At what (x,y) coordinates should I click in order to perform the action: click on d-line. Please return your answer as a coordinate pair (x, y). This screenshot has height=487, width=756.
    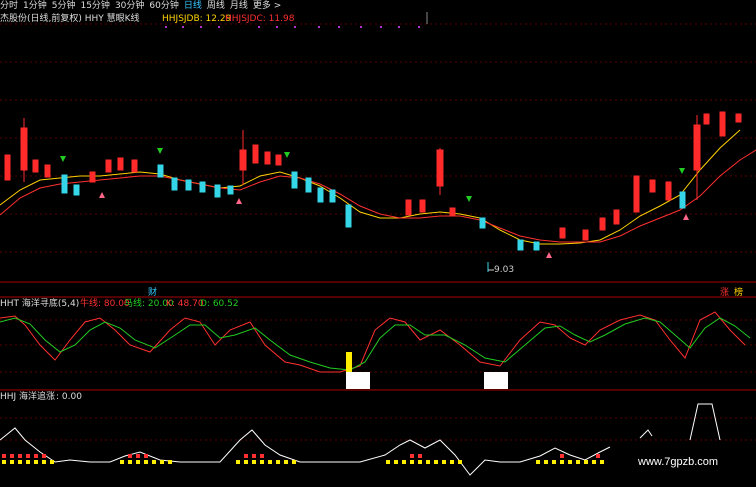
    Looking at the image, I should click on (375, 344).